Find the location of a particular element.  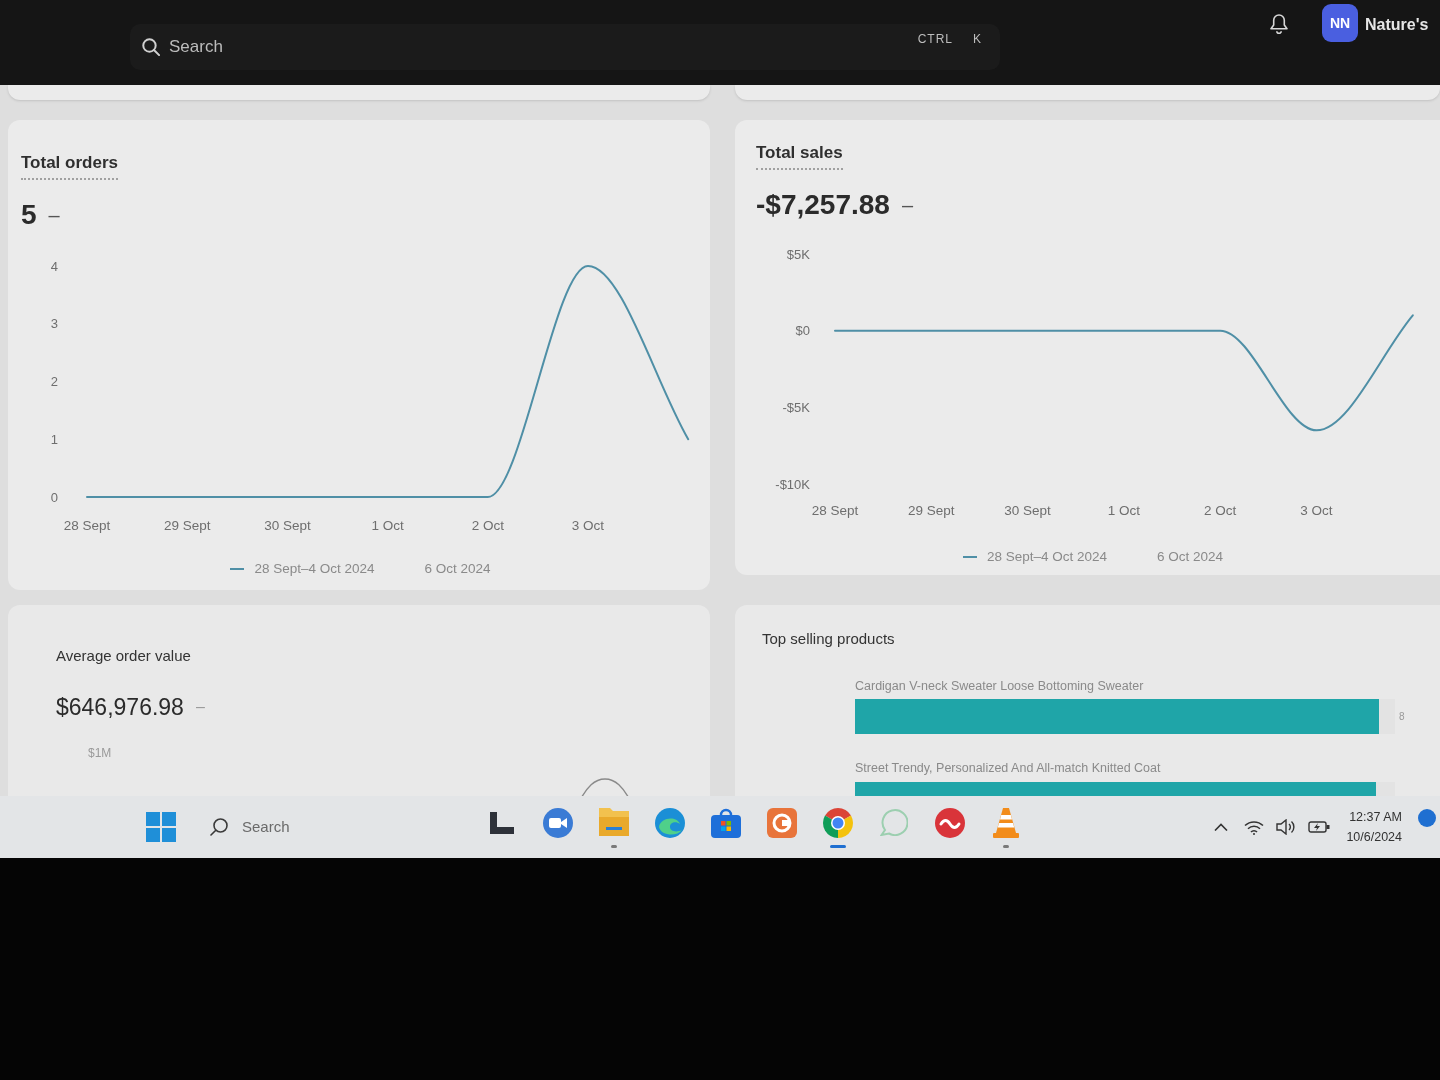

four-squares-icon is located at coordinates (161, 827).